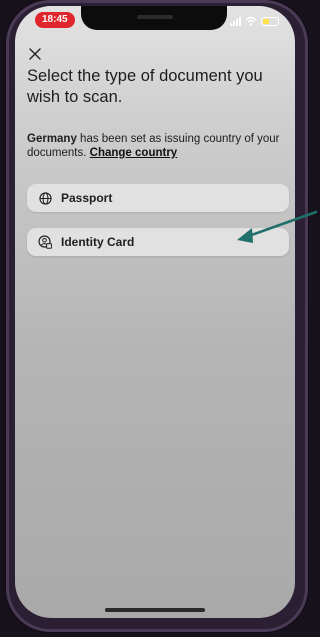 The image size is (320, 637). What do you see at coordinates (158, 198) in the screenshot?
I see `passport-option: Passport` at bounding box center [158, 198].